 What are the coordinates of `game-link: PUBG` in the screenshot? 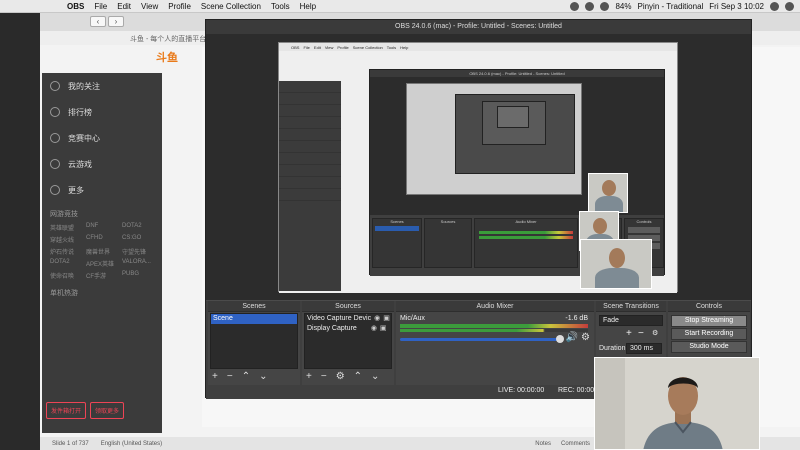 It's located at (138, 275).